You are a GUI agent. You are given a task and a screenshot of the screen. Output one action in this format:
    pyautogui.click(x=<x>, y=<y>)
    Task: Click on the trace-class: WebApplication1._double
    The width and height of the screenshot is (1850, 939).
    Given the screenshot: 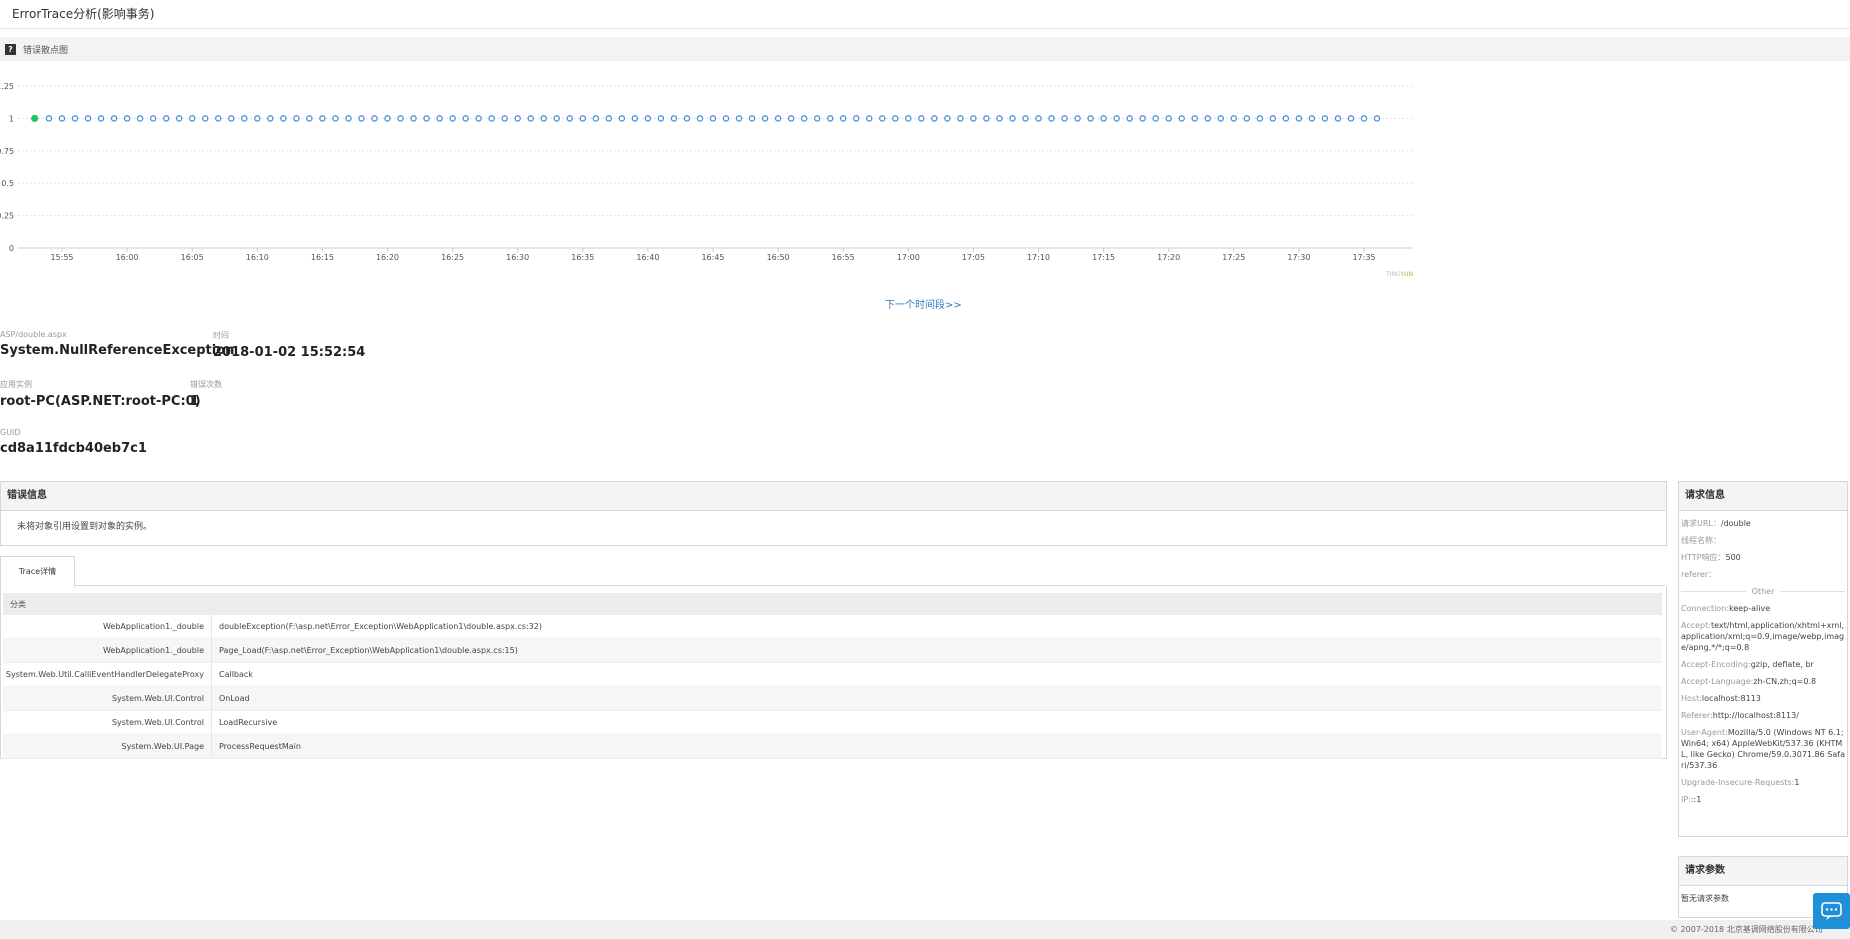 What is the action you would take?
    pyautogui.click(x=107, y=650)
    